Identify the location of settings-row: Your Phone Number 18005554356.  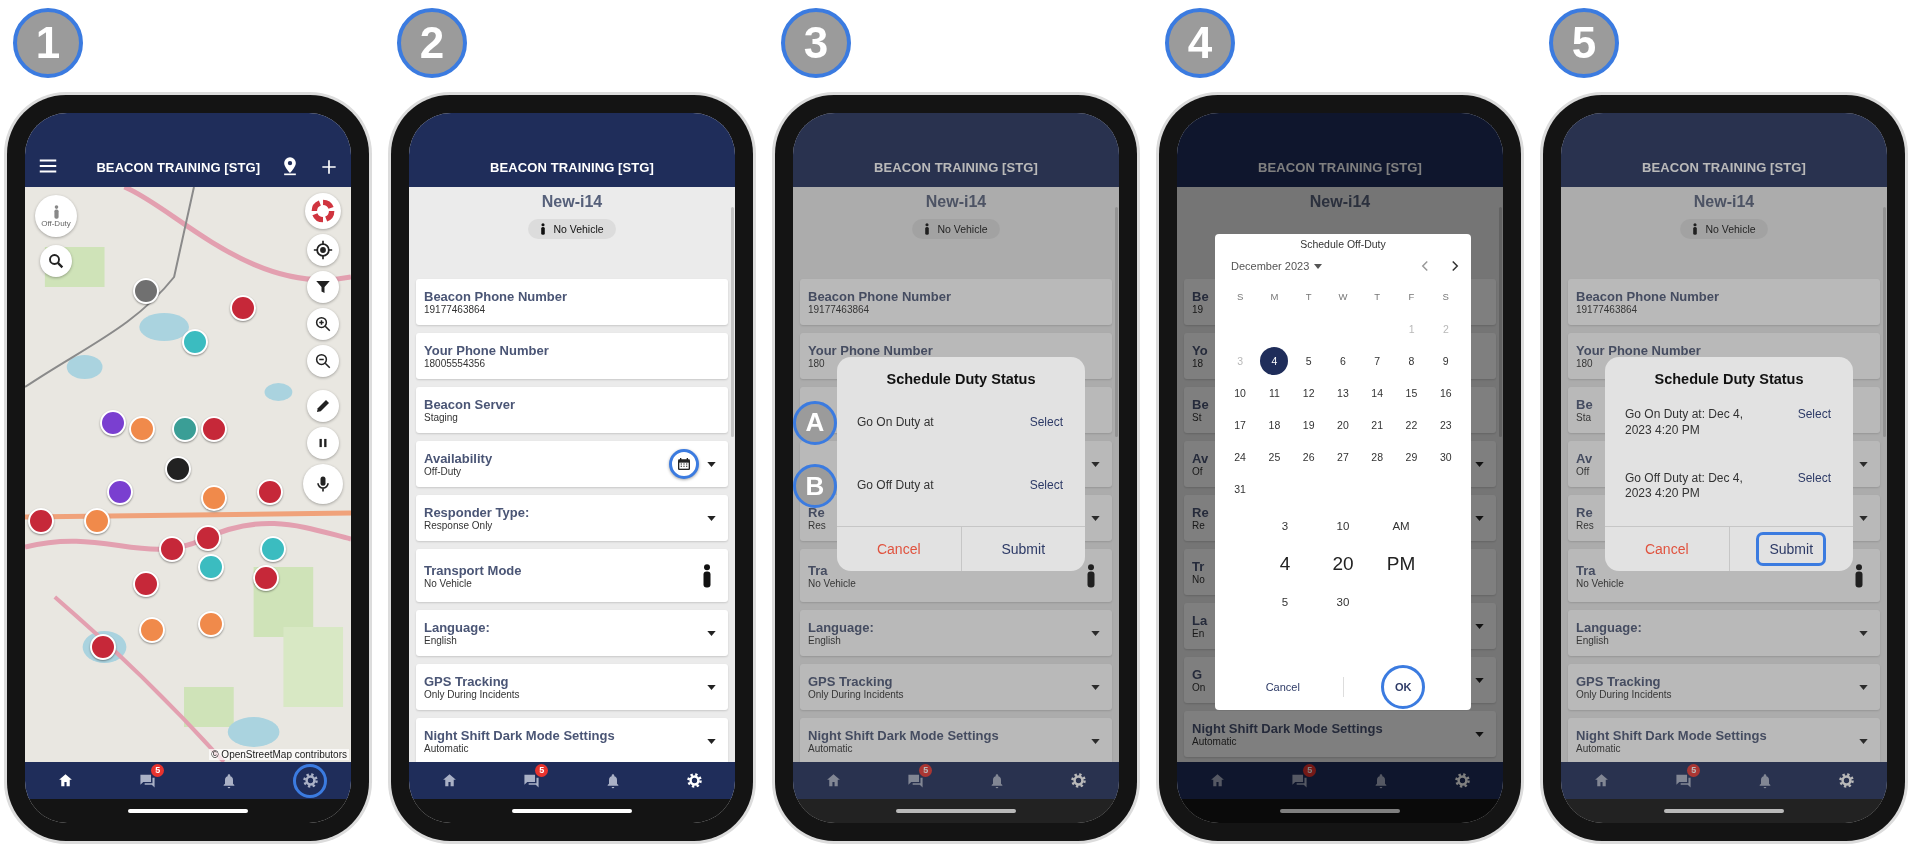
(572, 356).